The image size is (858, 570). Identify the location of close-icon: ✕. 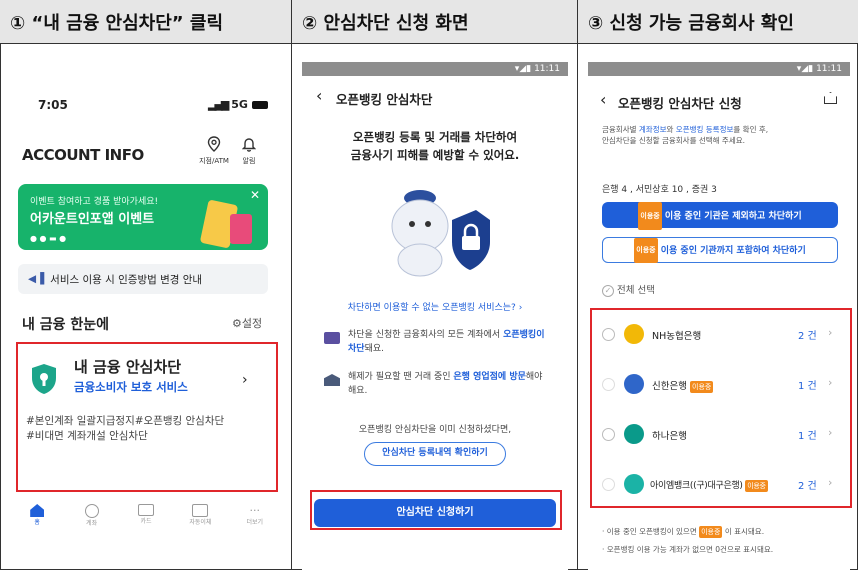
(255, 195).